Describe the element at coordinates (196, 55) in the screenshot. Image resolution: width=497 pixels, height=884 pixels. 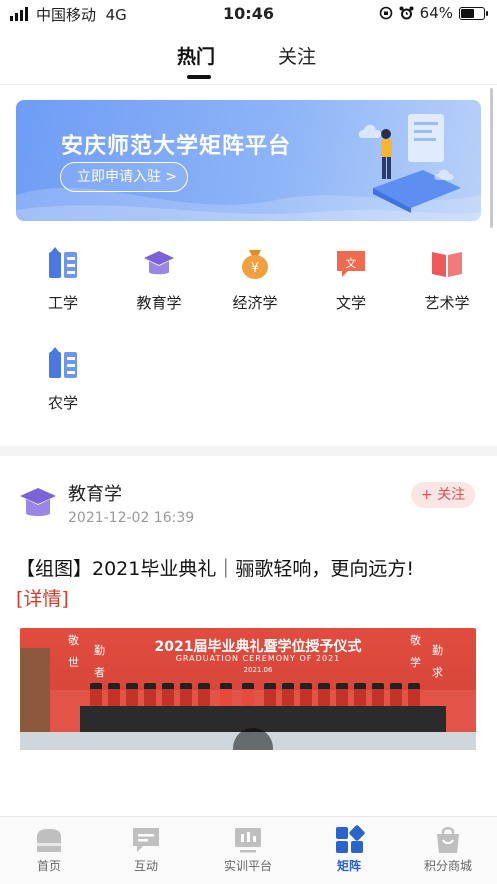
I see `tab-hot: 热门` at that location.